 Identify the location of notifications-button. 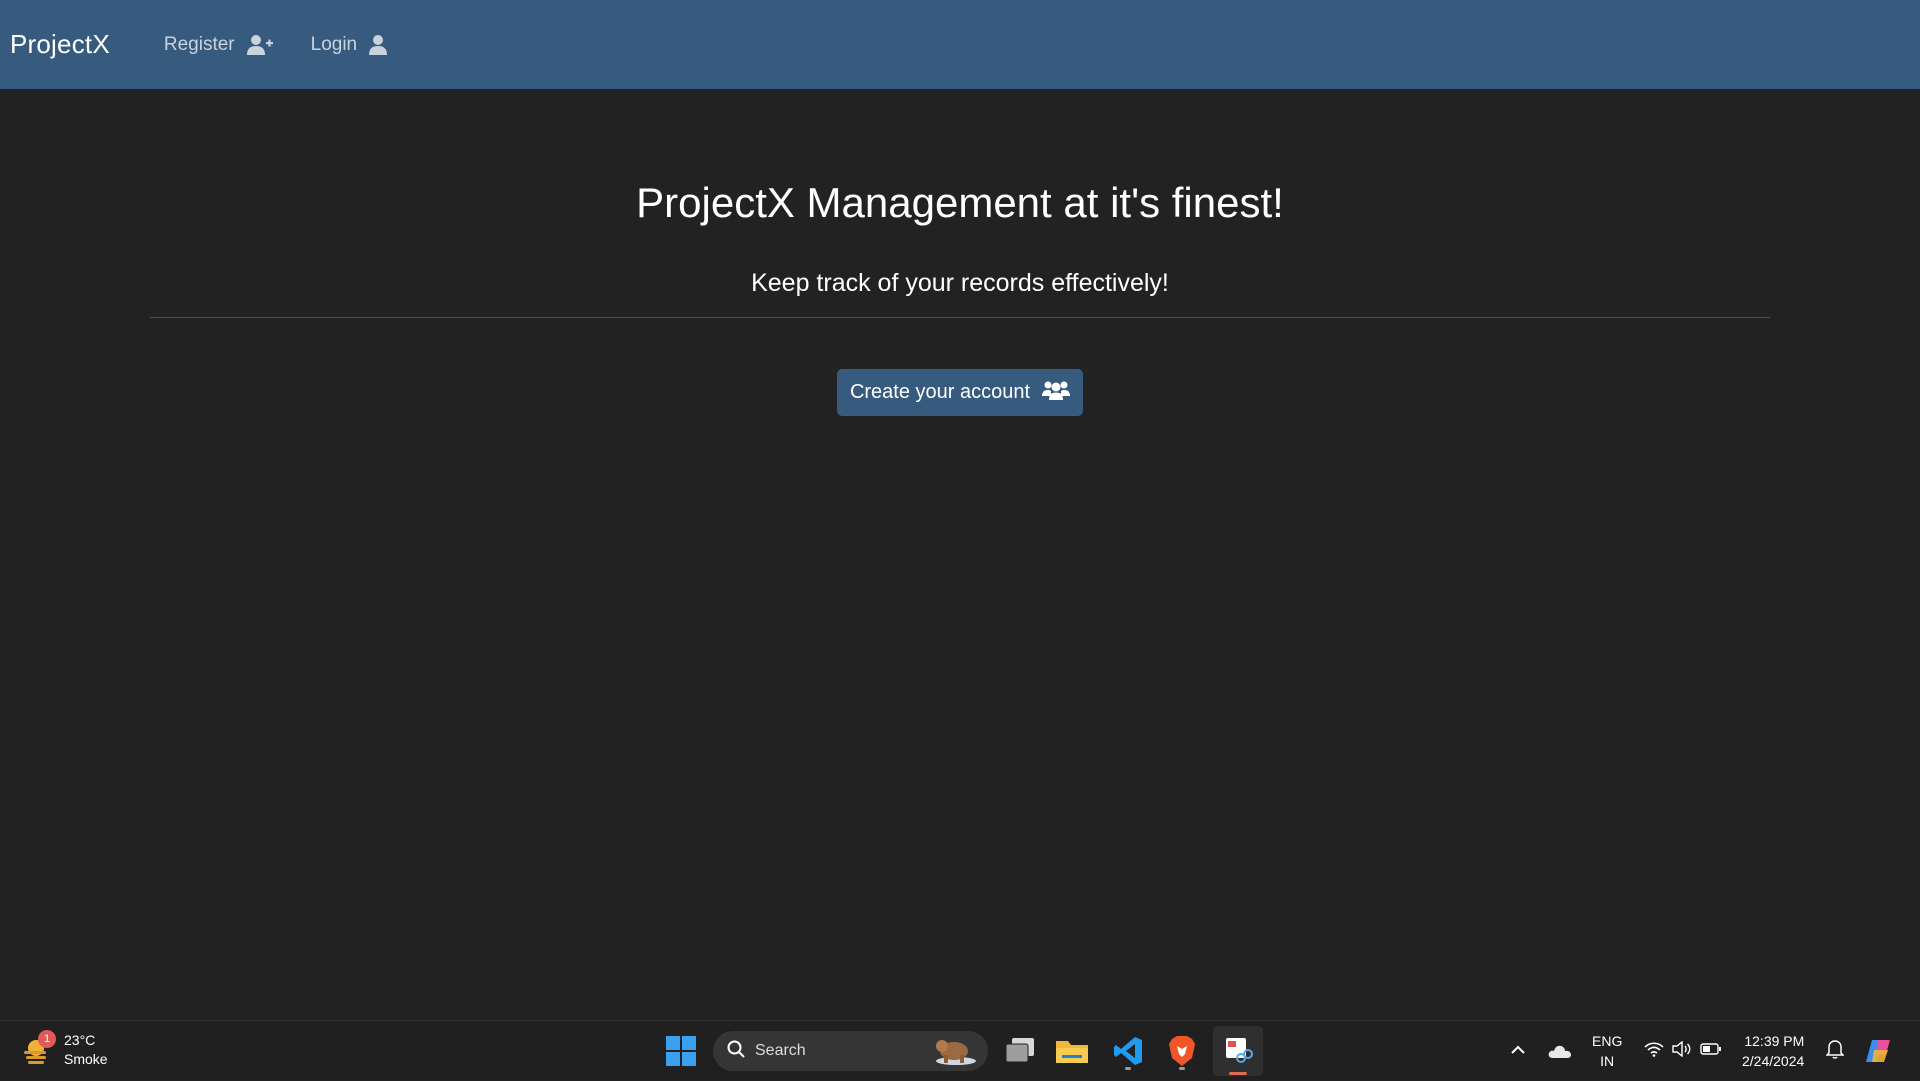
(1835, 1051).